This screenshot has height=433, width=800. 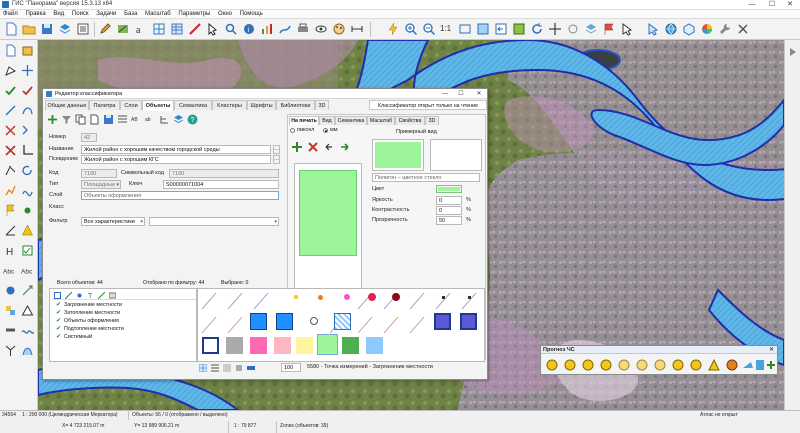 What do you see at coordinates (10, 110) in the screenshot?
I see `line-tool-icon` at bounding box center [10, 110].